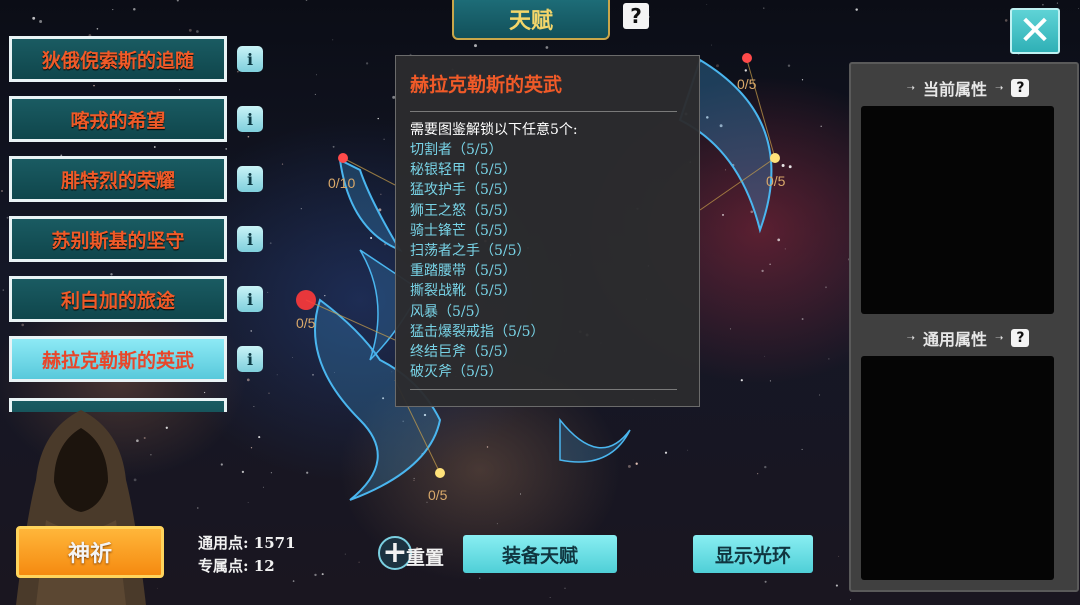 This screenshot has width=1080, height=605. I want to click on talent-item: 利白加的旅途 i, so click(139, 302).